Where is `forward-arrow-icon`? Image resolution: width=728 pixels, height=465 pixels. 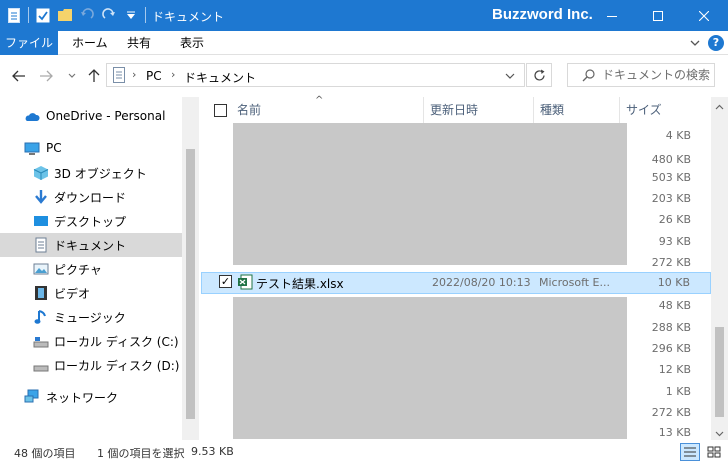 forward-arrow-icon is located at coordinates (46, 76).